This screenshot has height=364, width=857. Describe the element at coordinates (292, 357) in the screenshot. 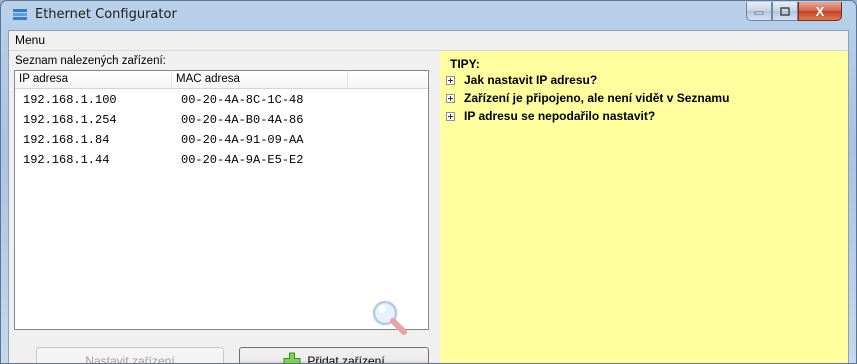

I see `plus-icon` at that location.